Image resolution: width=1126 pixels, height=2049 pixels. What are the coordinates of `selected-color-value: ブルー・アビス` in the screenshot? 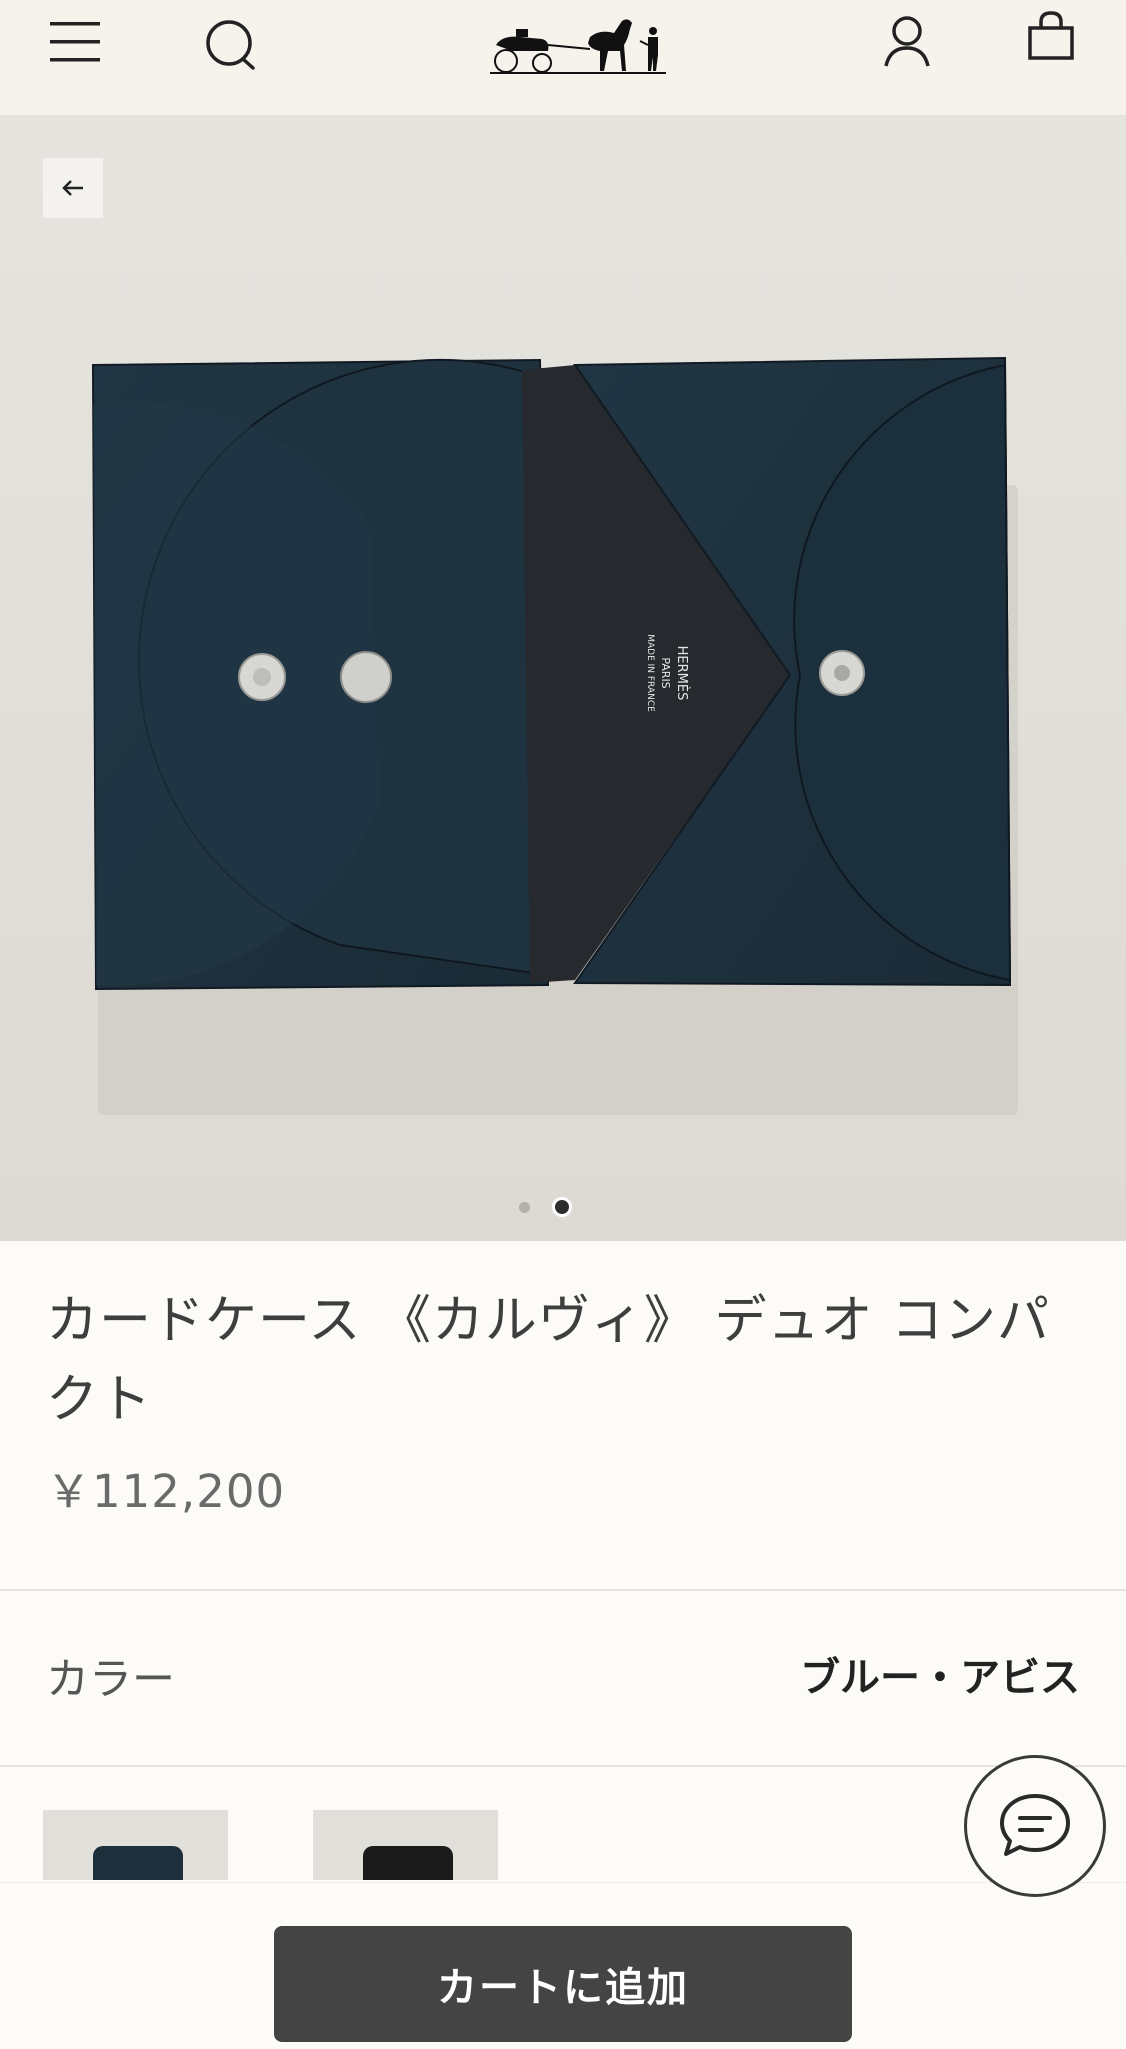 It's located at (940, 1678).